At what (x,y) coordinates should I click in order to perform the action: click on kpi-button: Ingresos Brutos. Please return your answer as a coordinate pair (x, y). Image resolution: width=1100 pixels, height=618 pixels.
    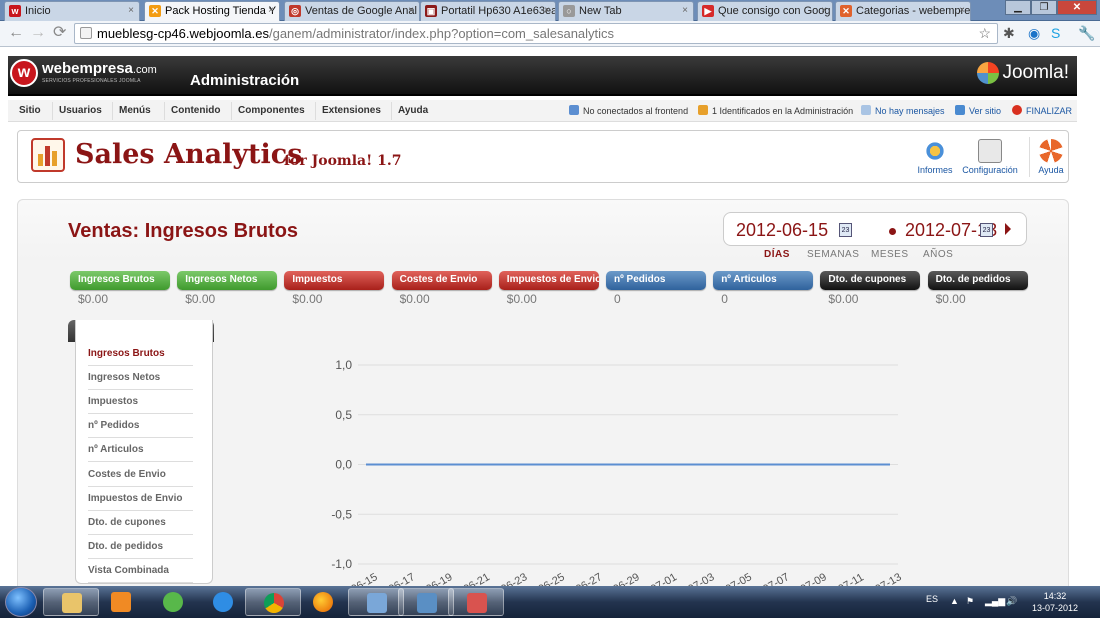
    Looking at the image, I should click on (120, 280).